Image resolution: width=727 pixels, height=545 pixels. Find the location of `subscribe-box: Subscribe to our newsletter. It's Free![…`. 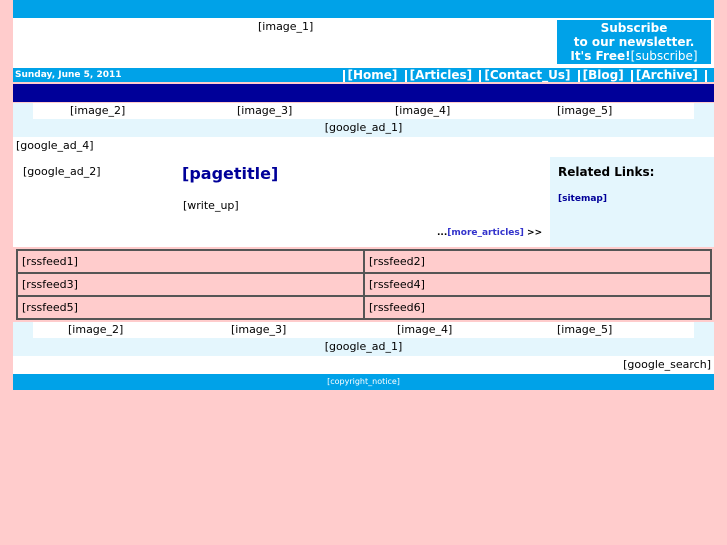

subscribe-box: Subscribe to our newsletter. It's Free![… is located at coordinates (634, 42).